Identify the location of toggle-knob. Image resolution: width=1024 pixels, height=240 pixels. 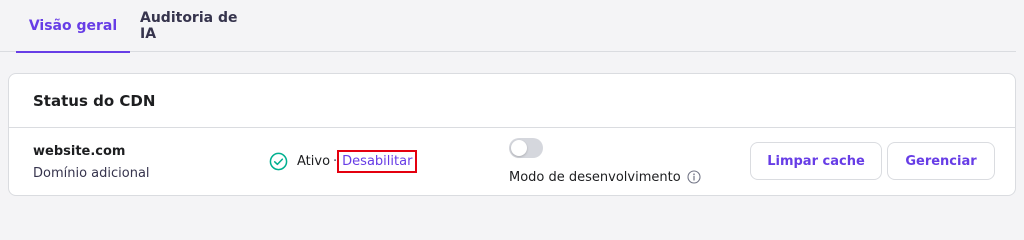
(519, 148).